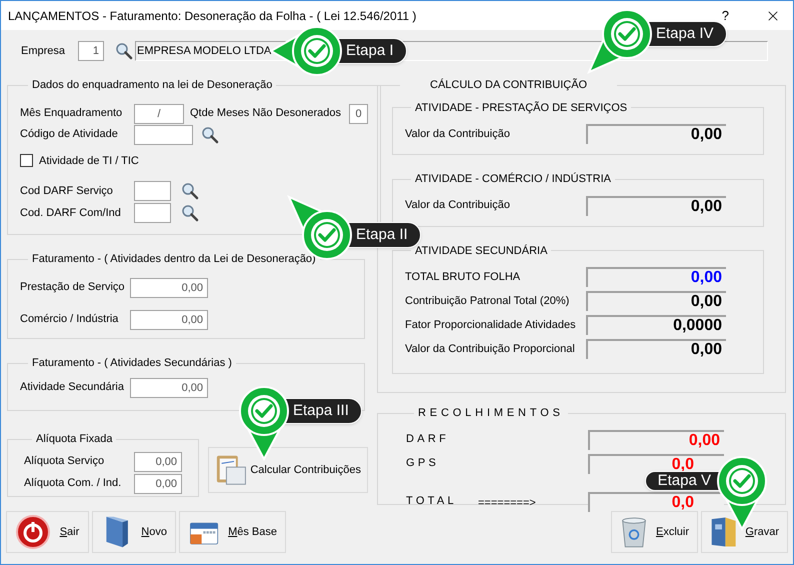 The width and height of the screenshot is (794, 565). What do you see at coordinates (73, 288) in the screenshot?
I see `field-label: Prestação de Serviço` at bounding box center [73, 288].